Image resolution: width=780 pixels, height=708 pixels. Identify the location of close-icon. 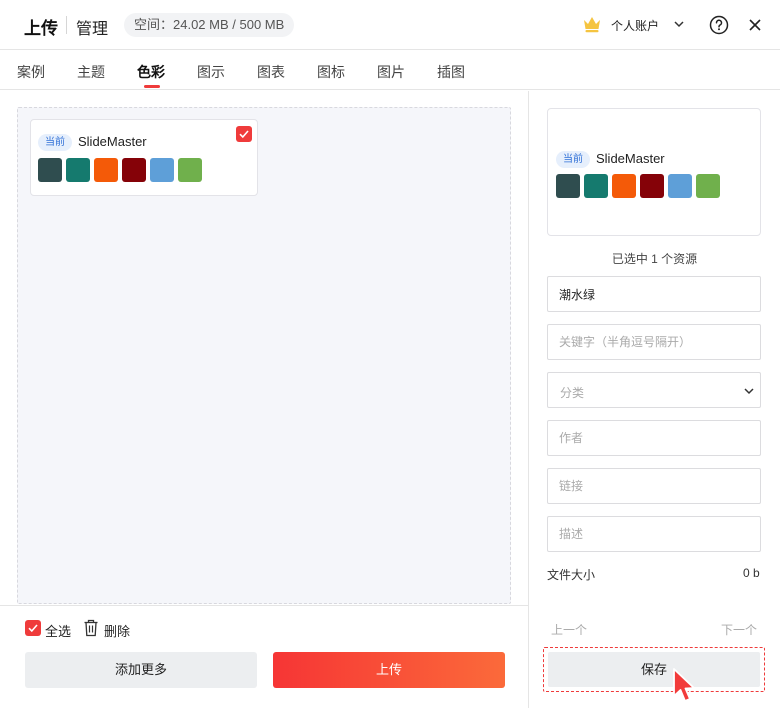
(755, 25).